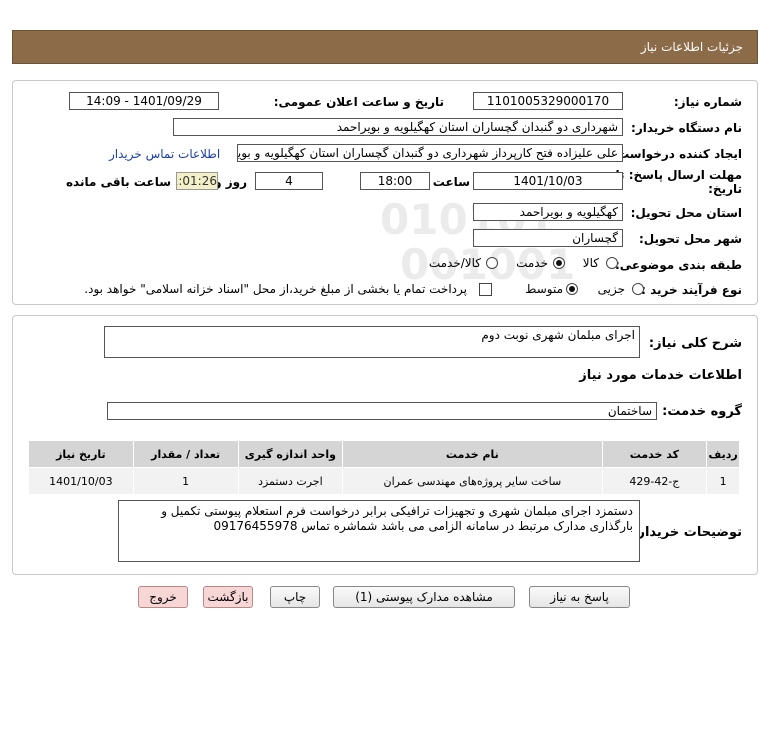 This screenshot has height=745, width=770. What do you see at coordinates (679, 175) in the screenshot?
I see `deadline-label: مهلت ارسال پاسخ: تا` at bounding box center [679, 175].